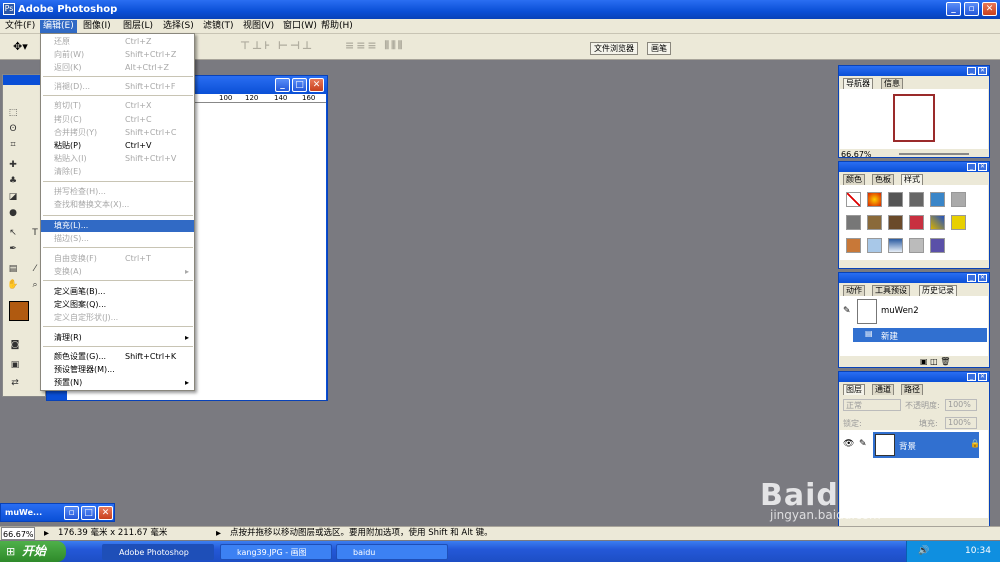  Describe the element at coordinates (961, 405) in the screenshot. I see `opacity-input: 100%` at that location.